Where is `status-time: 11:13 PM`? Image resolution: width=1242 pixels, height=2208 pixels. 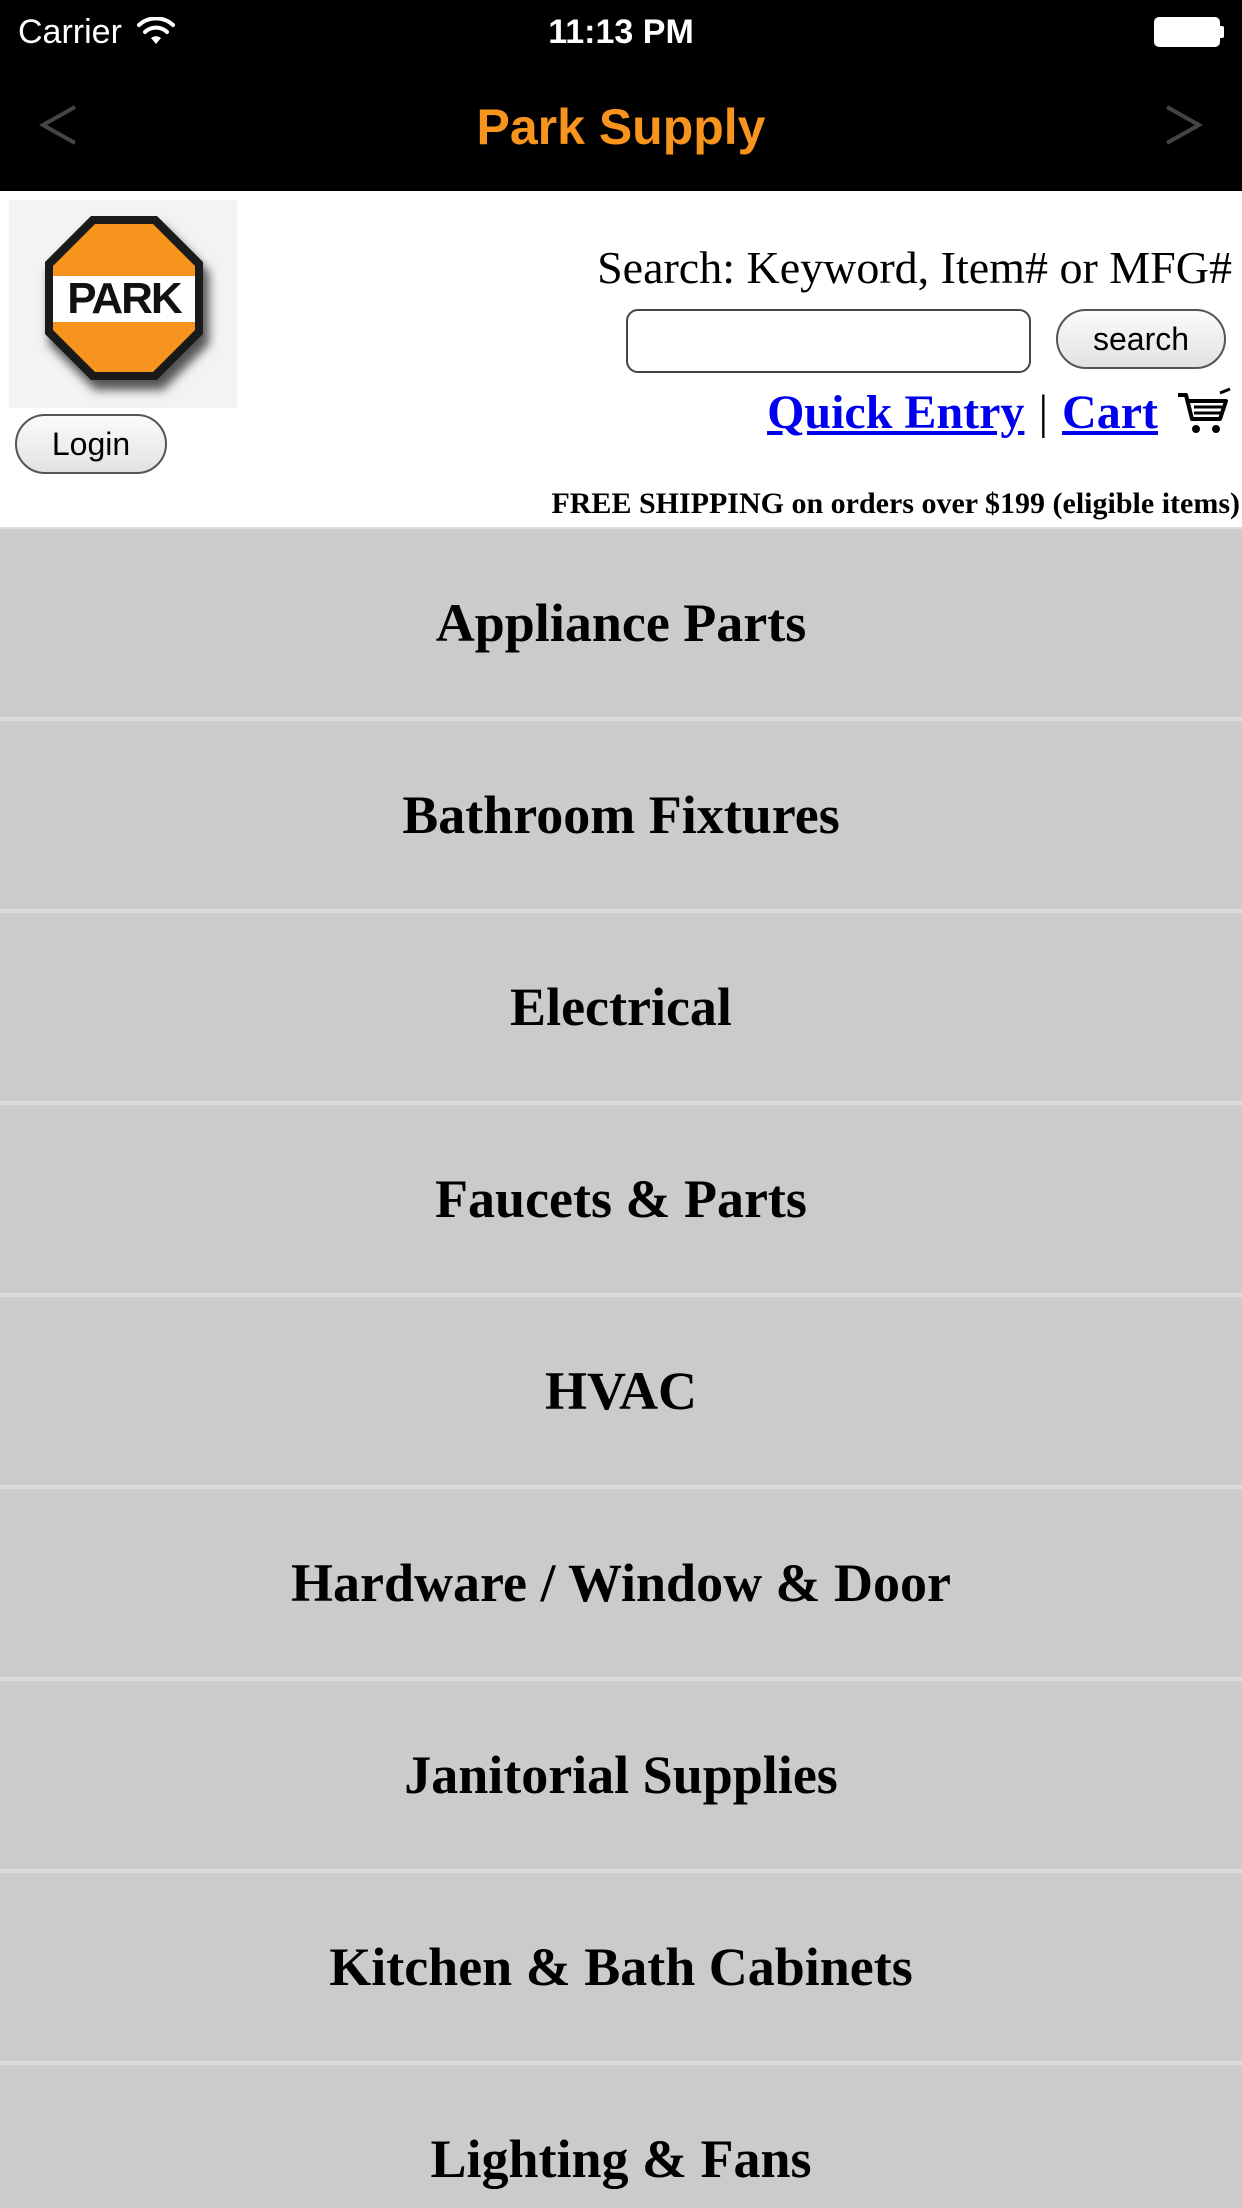
status-time: 11:13 PM is located at coordinates (621, 32).